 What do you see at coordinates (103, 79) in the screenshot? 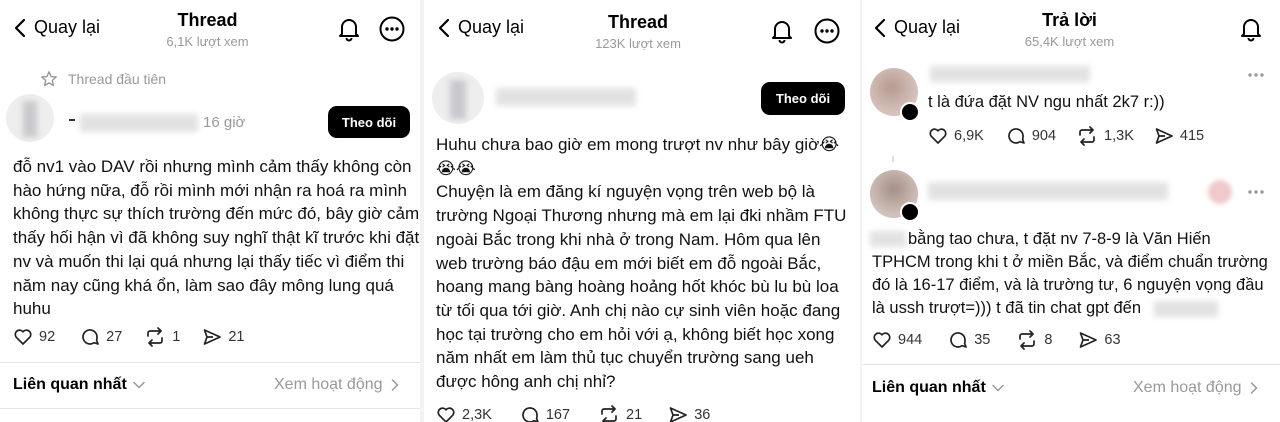
I see `pinned-label: Thread đầu tiên` at bounding box center [103, 79].